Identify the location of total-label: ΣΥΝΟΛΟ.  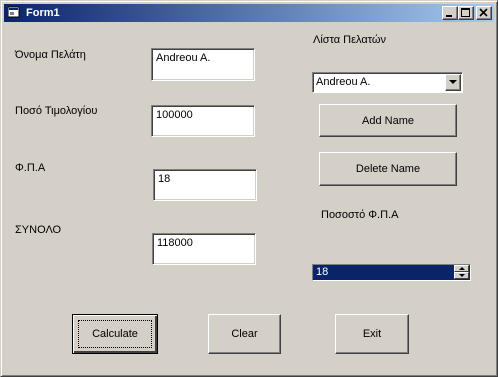
(38, 230).